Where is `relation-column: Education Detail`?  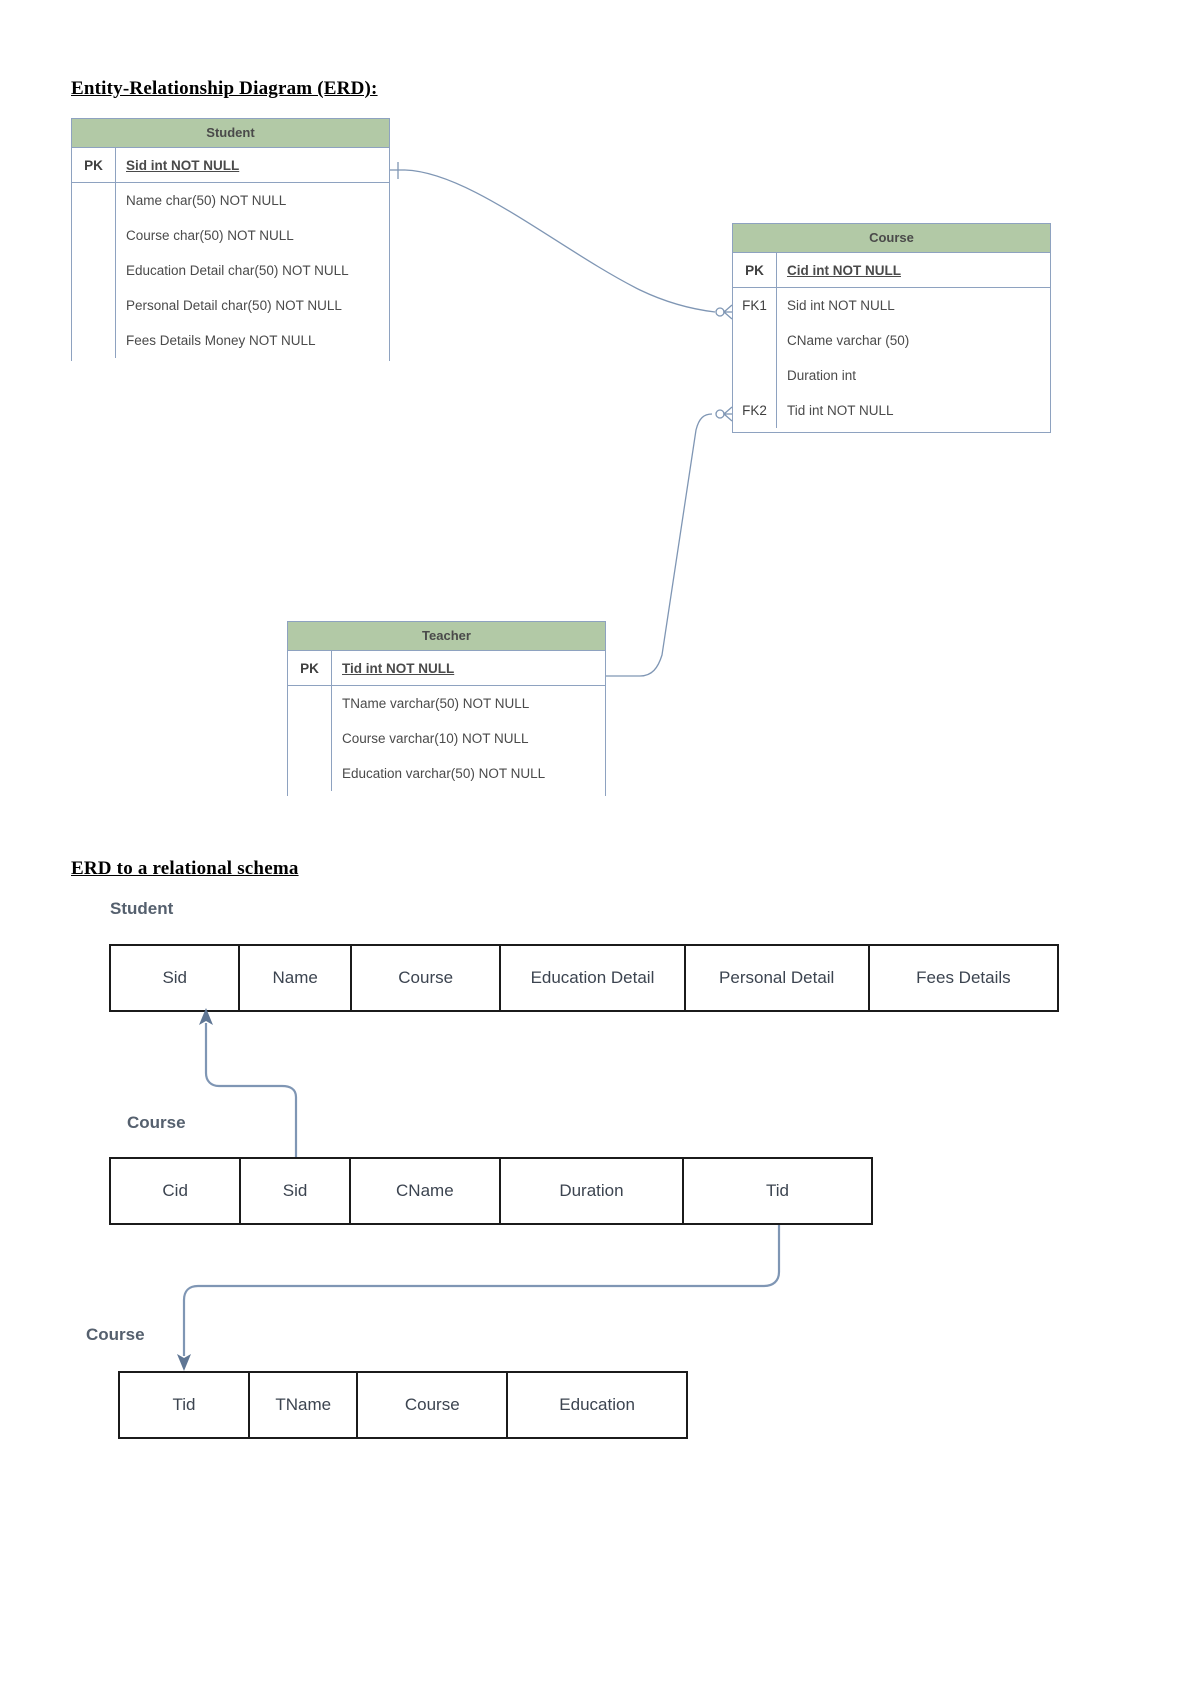 relation-column: Education Detail is located at coordinates (593, 978).